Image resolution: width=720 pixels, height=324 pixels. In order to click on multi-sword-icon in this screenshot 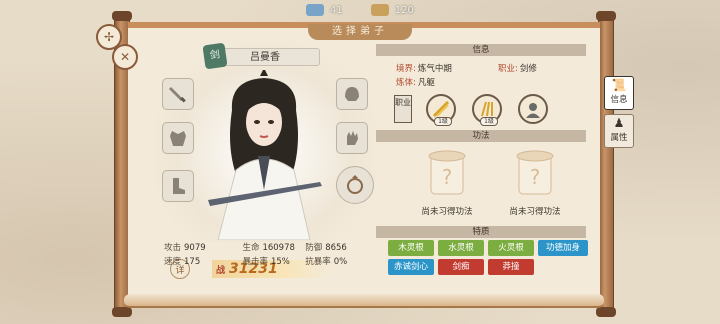, I will do `click(487, 109)`.